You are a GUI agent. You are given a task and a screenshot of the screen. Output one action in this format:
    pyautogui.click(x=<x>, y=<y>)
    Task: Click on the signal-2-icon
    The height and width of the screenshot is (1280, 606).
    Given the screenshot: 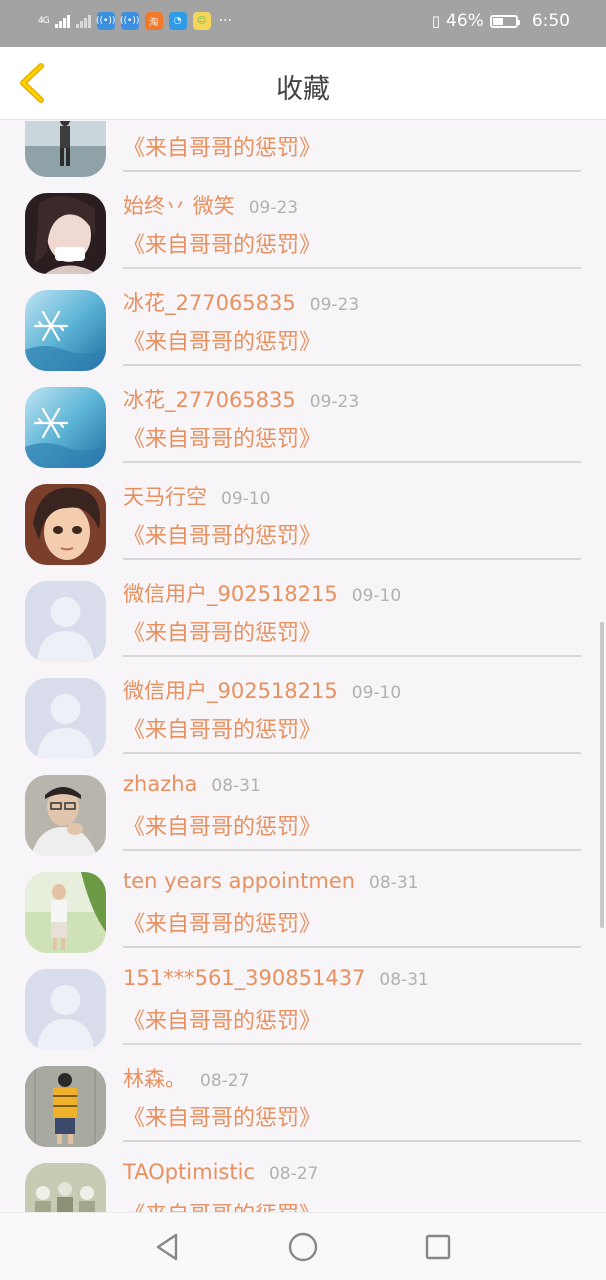 What is the action you would take?
    pyautogui.click(x=83, y=21)
    